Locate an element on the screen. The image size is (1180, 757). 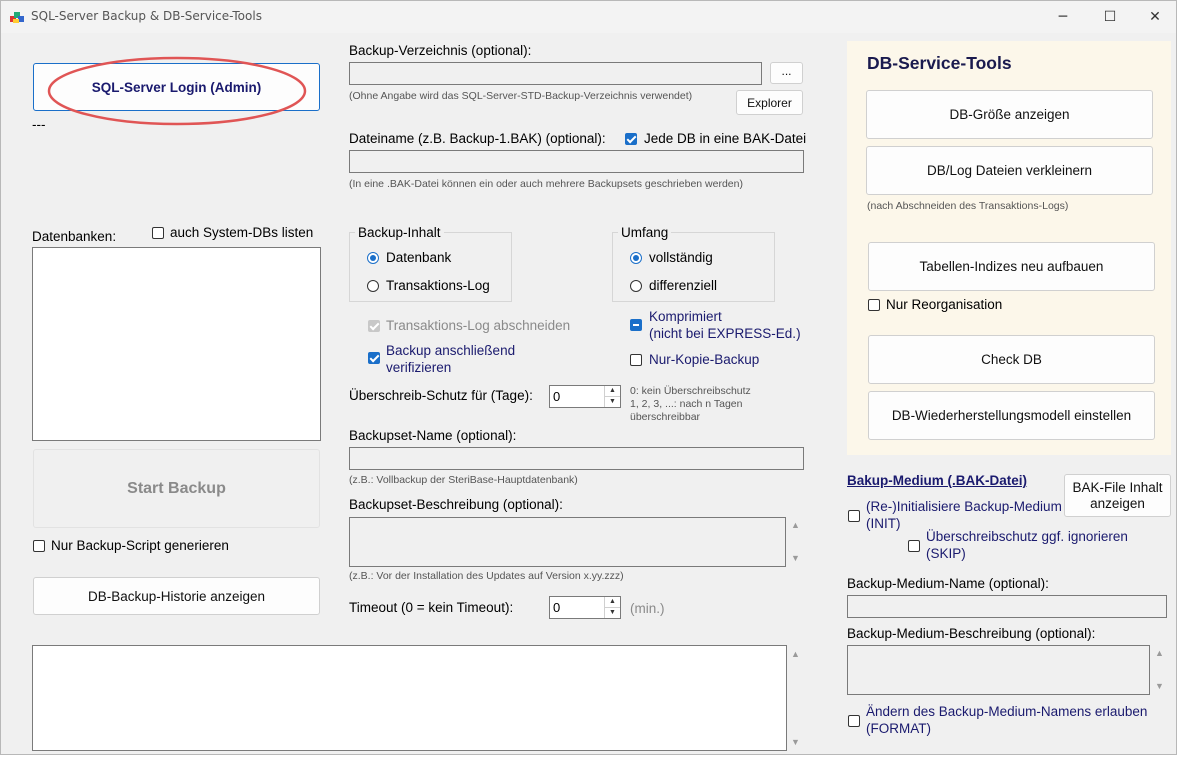
scope-full-radio is located at coordinates (636, 258).